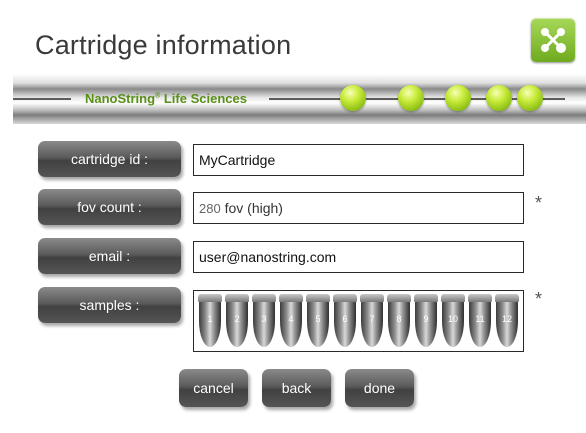 This screenshot has width=586, height=433. I want to click on sample-tube-3: 3, so click(264, 321).